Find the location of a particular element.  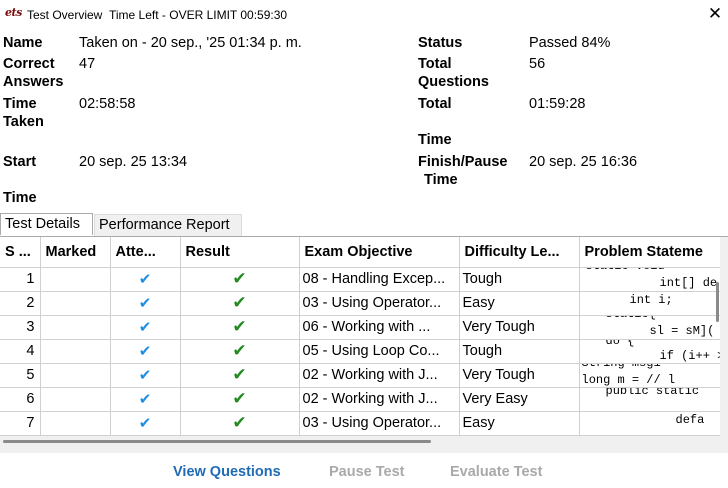

tab-test-details: Test Details is located at coordinates (46, 224).